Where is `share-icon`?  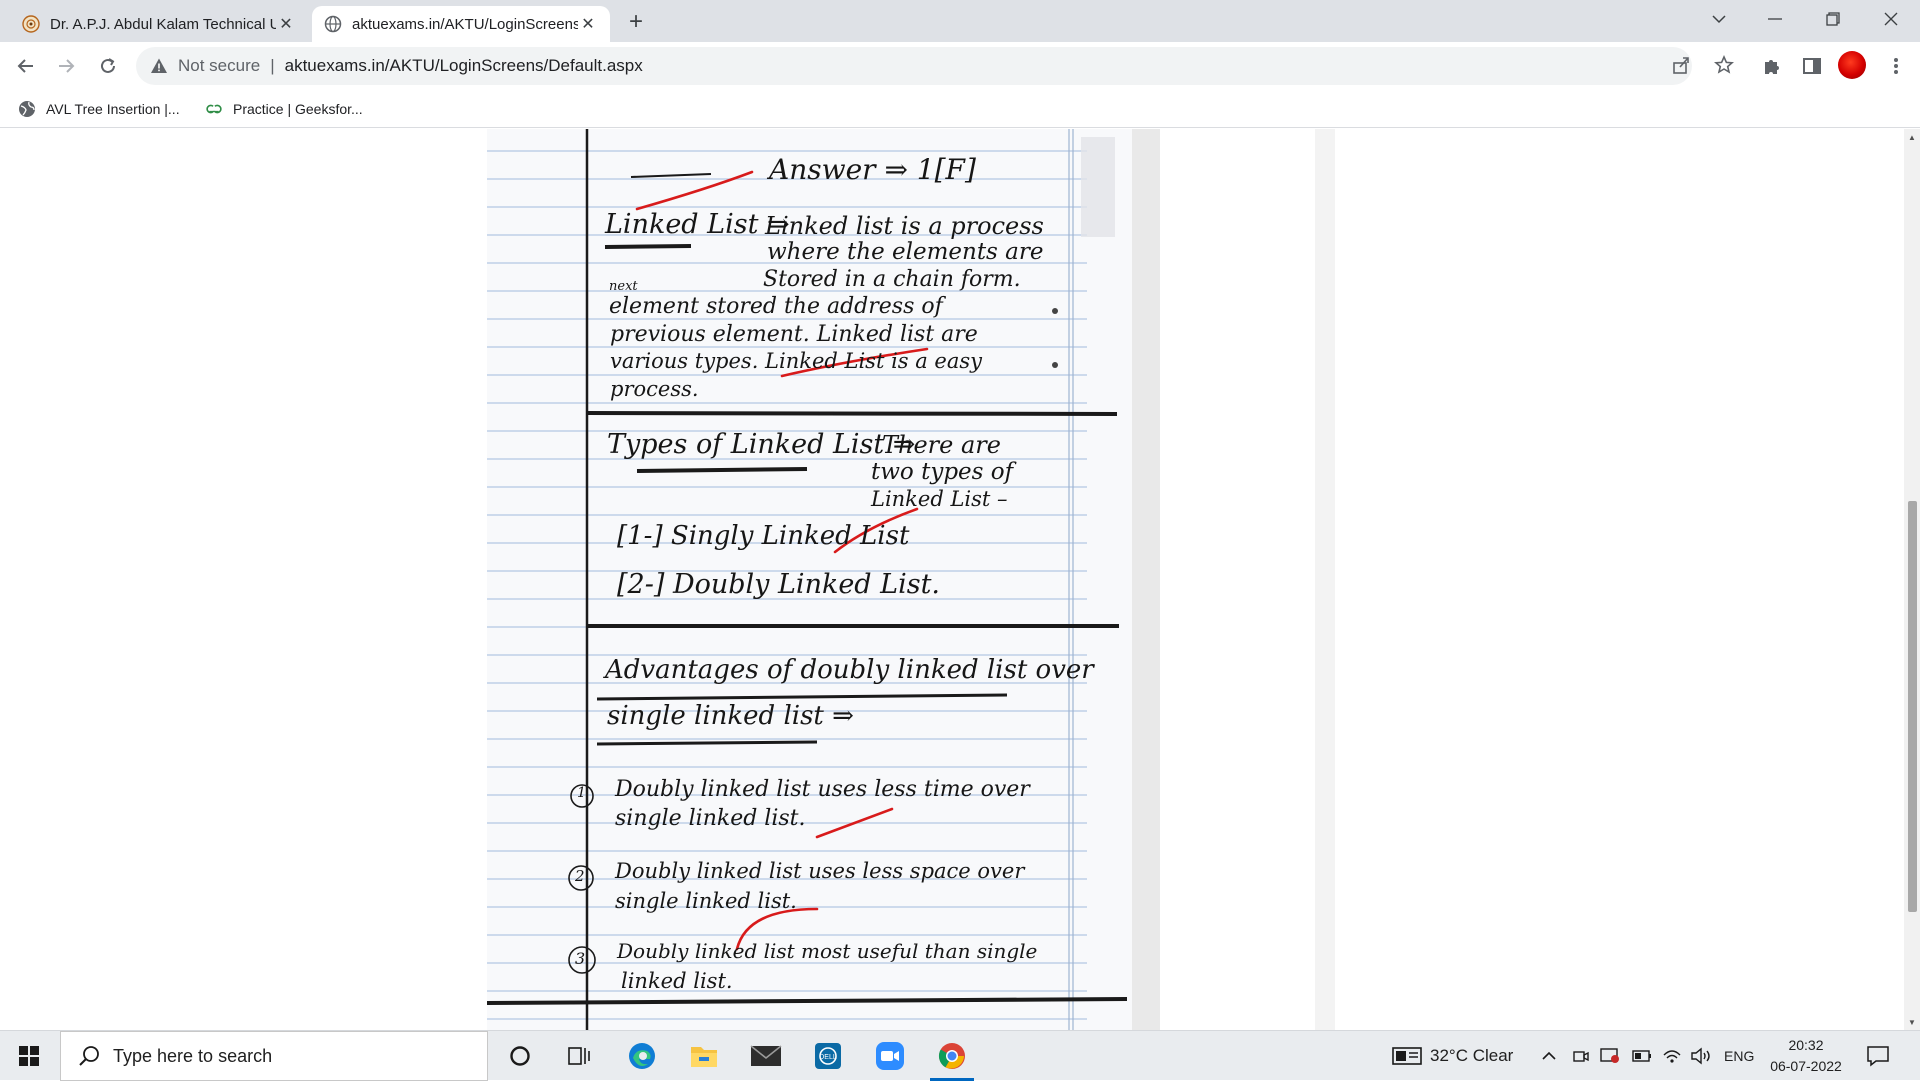
share-icon is located at coordinates (1681, 65).